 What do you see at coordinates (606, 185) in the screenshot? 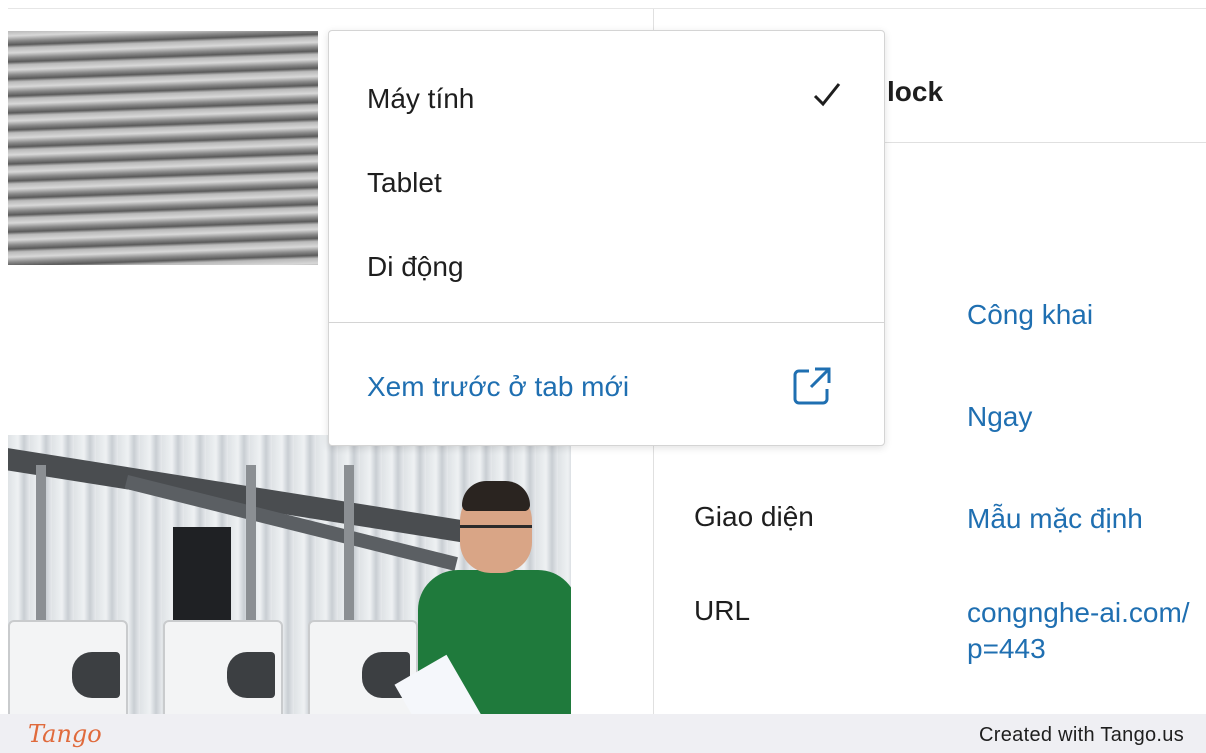
I see `menu-item-tablet: Tablet` at bounding box center [606, 185].